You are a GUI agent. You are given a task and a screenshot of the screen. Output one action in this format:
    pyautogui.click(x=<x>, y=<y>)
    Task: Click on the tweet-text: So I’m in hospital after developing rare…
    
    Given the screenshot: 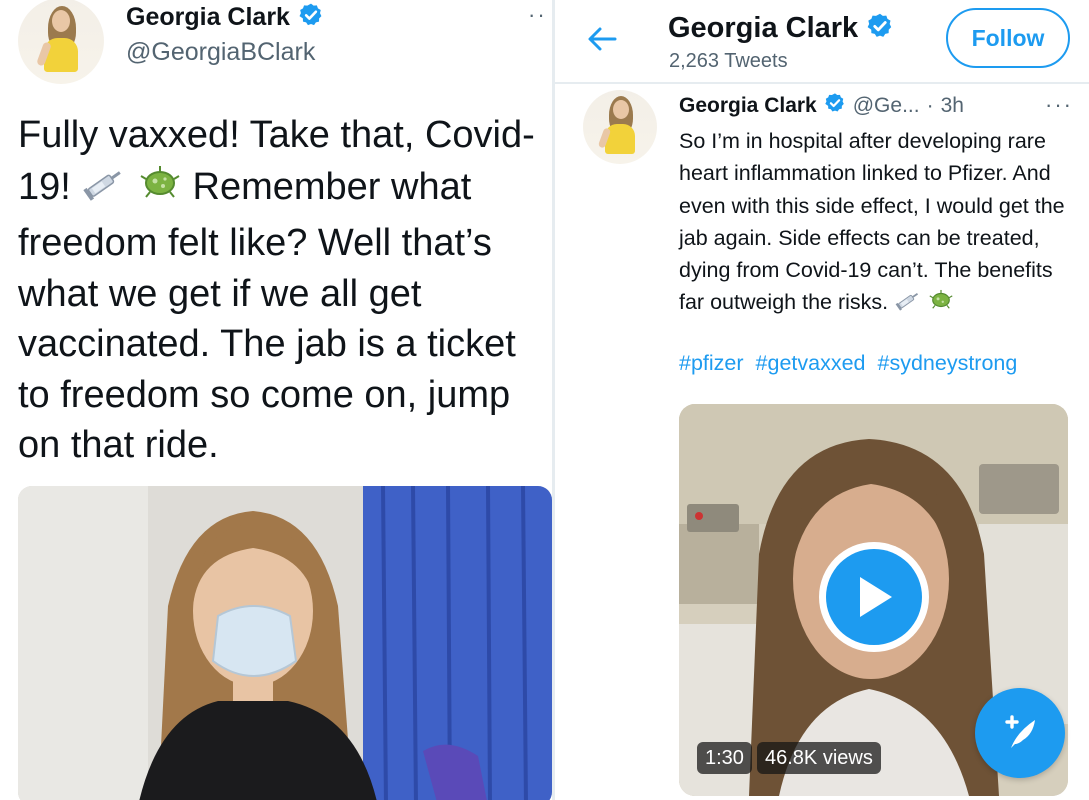 What is the action you would take?
    pyautogui.click(x=879, y=224)
    